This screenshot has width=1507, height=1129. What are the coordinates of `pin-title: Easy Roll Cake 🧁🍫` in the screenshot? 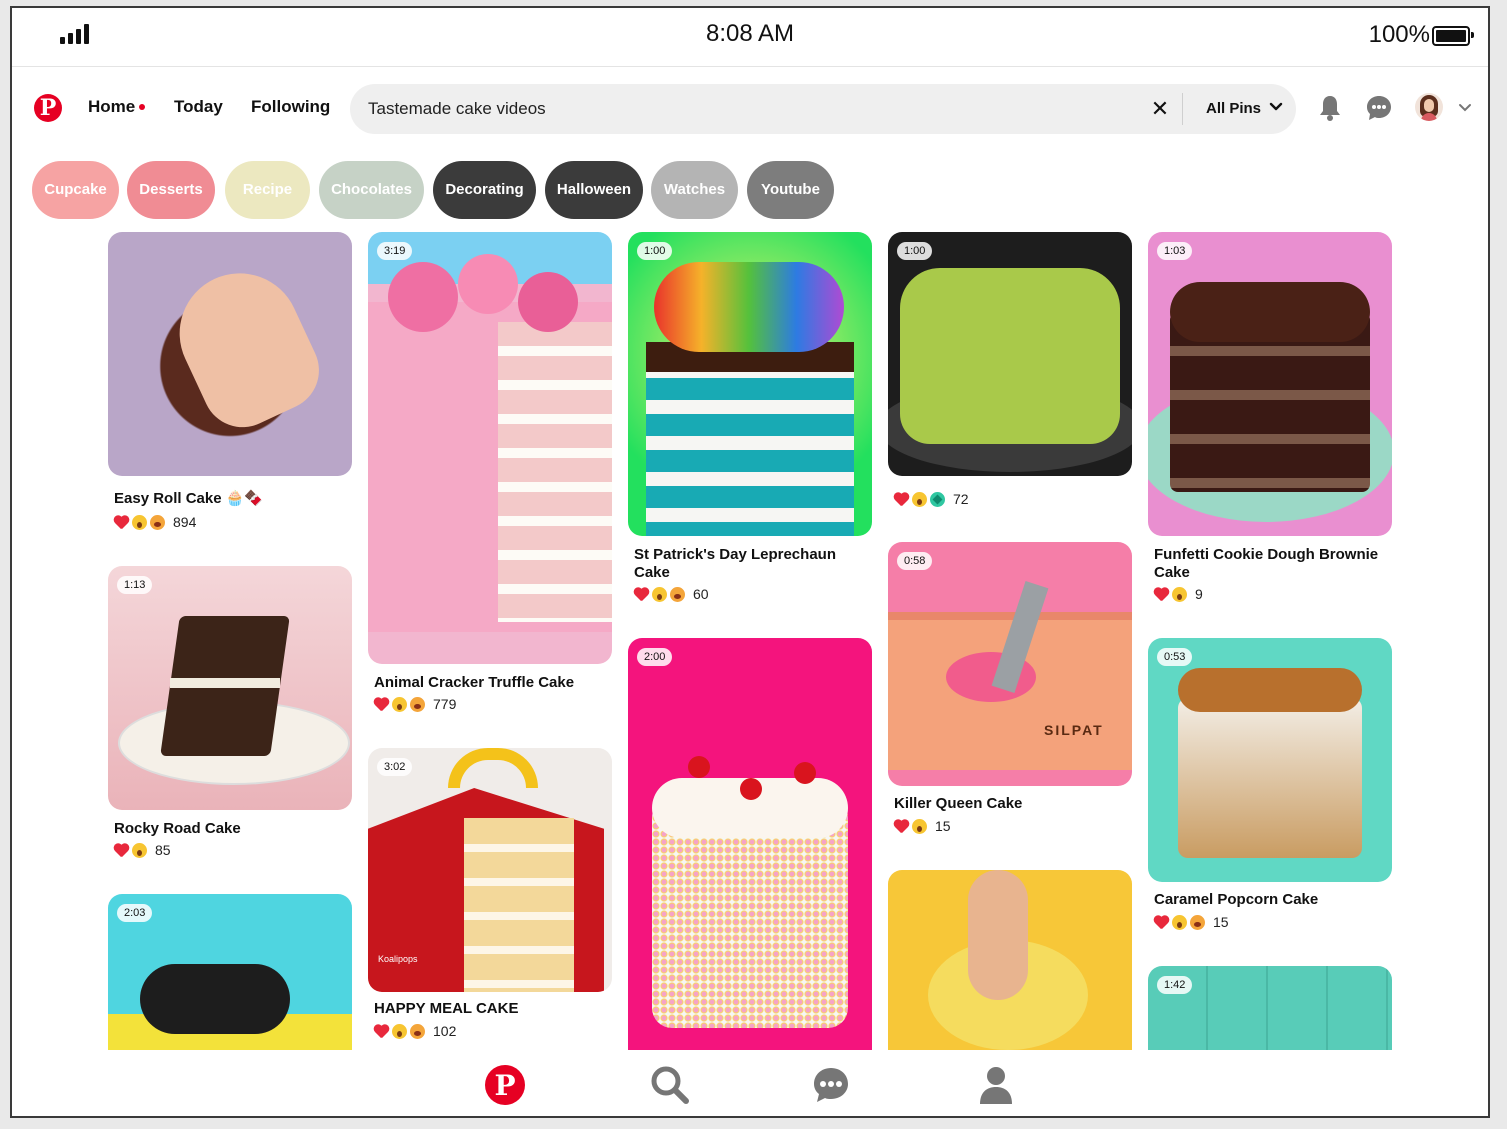 It's located at (188, 499).